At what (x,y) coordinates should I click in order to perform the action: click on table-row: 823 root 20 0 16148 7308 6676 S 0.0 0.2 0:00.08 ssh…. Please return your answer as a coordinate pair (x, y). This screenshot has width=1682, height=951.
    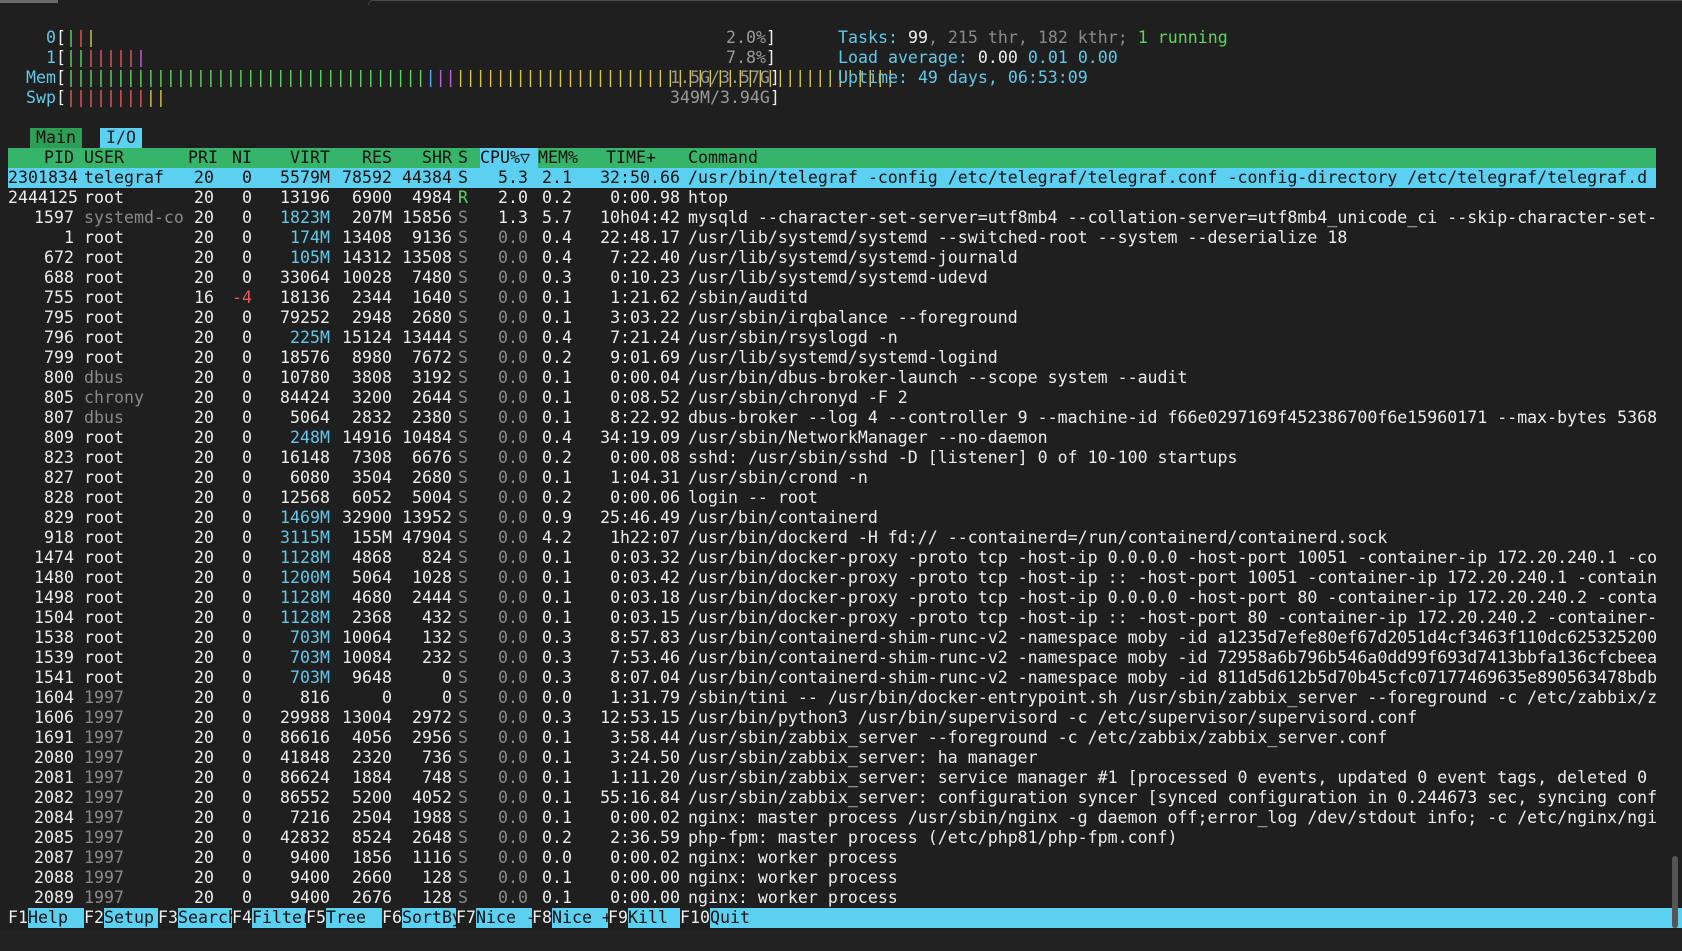
    Looking at the image, I should click on (832, 458).